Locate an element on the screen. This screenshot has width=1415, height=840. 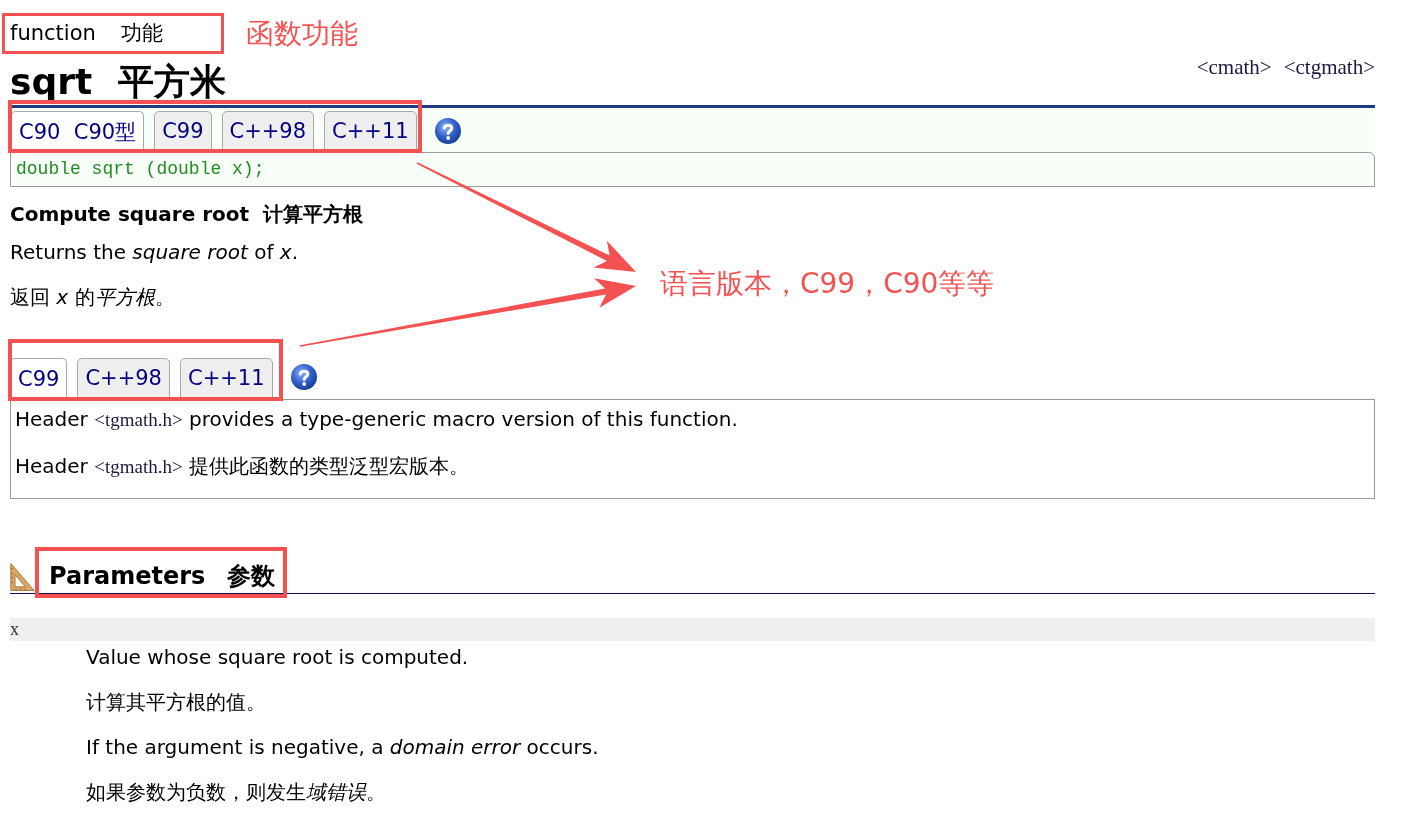
header-link: <cmath> is located at coordinates (1234, 68).